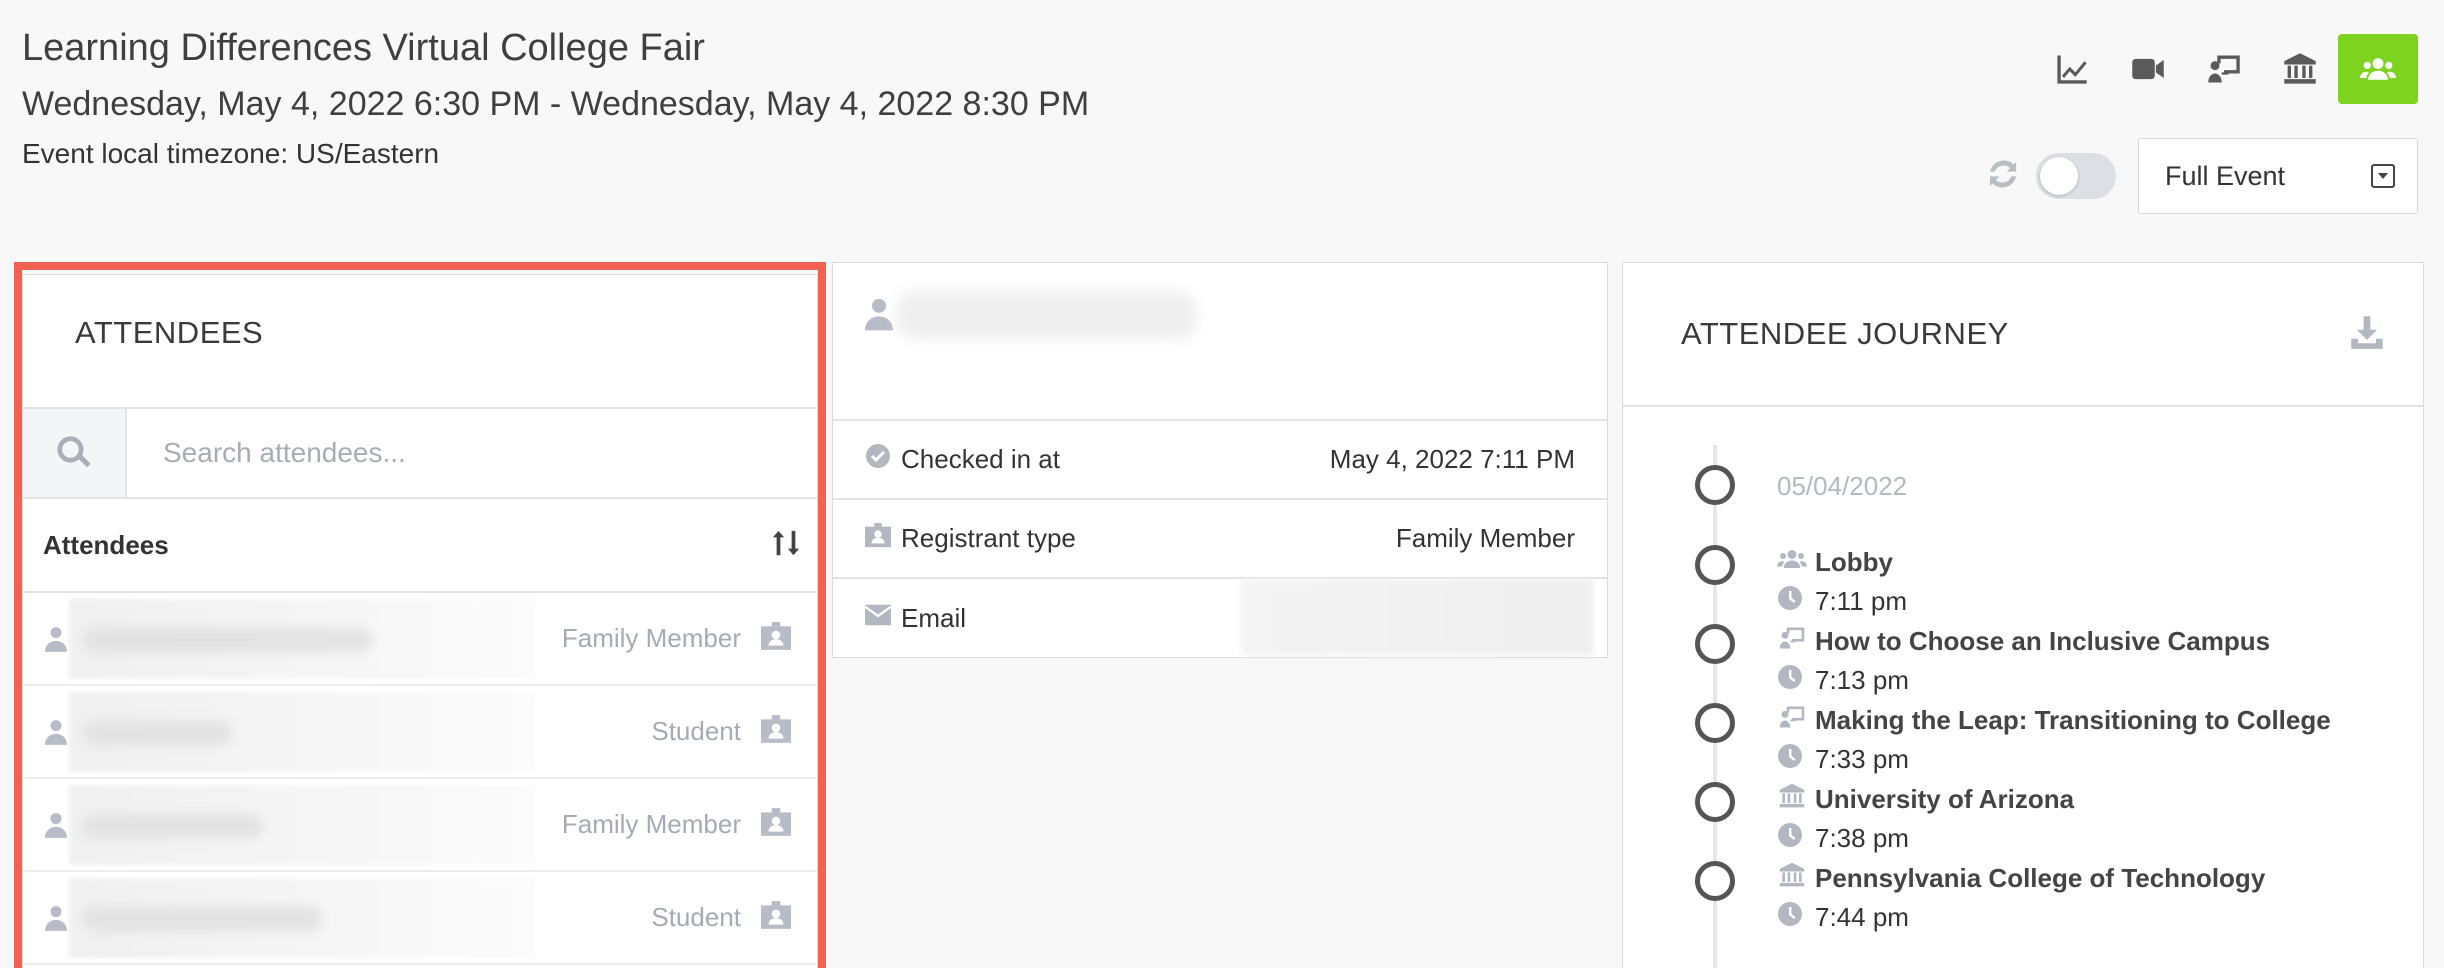 The width and height of the screenshot is (2444, 968). I want to click on attendees-column-label: Attendees, so click(106, 544).